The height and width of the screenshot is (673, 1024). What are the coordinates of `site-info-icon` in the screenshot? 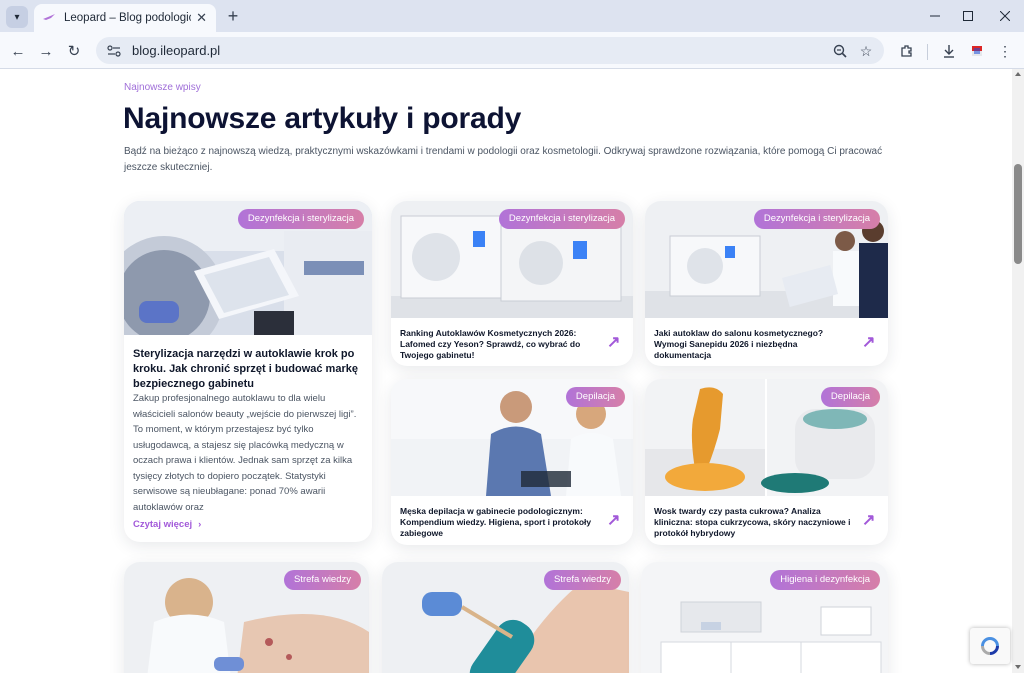 It's located at (114, 51).